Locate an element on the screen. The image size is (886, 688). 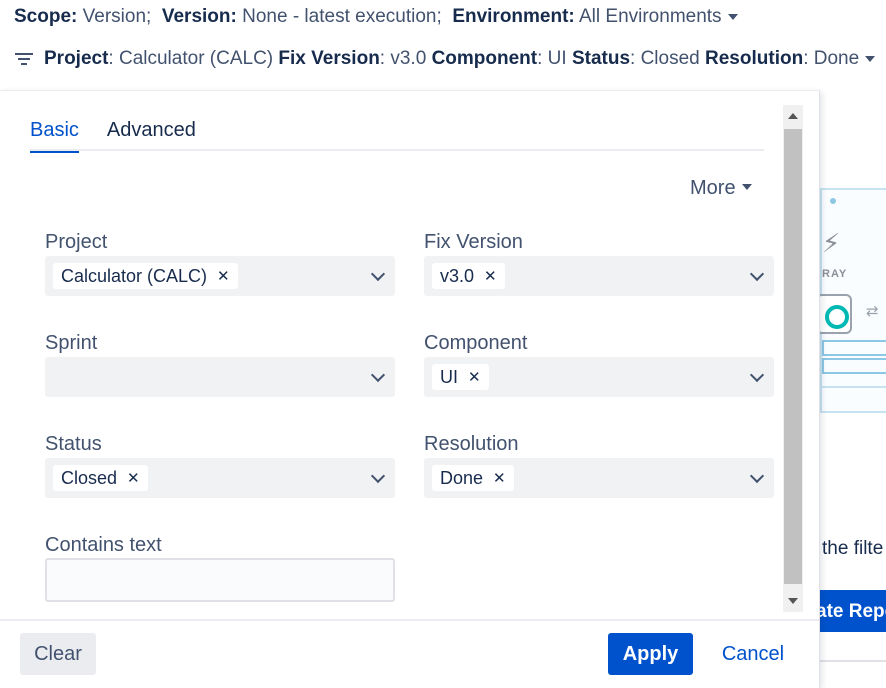
background-divider is located at coordinates (853, 661).